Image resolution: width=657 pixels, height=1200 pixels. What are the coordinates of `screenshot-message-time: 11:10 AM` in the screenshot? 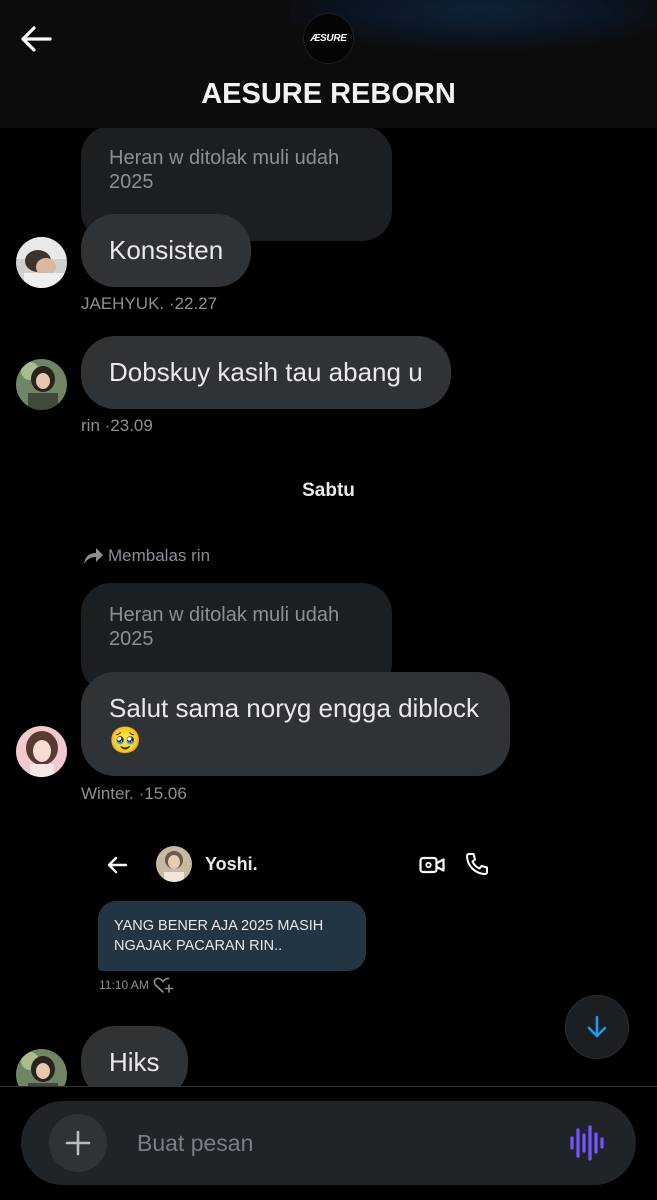 It's located at (124, 985).